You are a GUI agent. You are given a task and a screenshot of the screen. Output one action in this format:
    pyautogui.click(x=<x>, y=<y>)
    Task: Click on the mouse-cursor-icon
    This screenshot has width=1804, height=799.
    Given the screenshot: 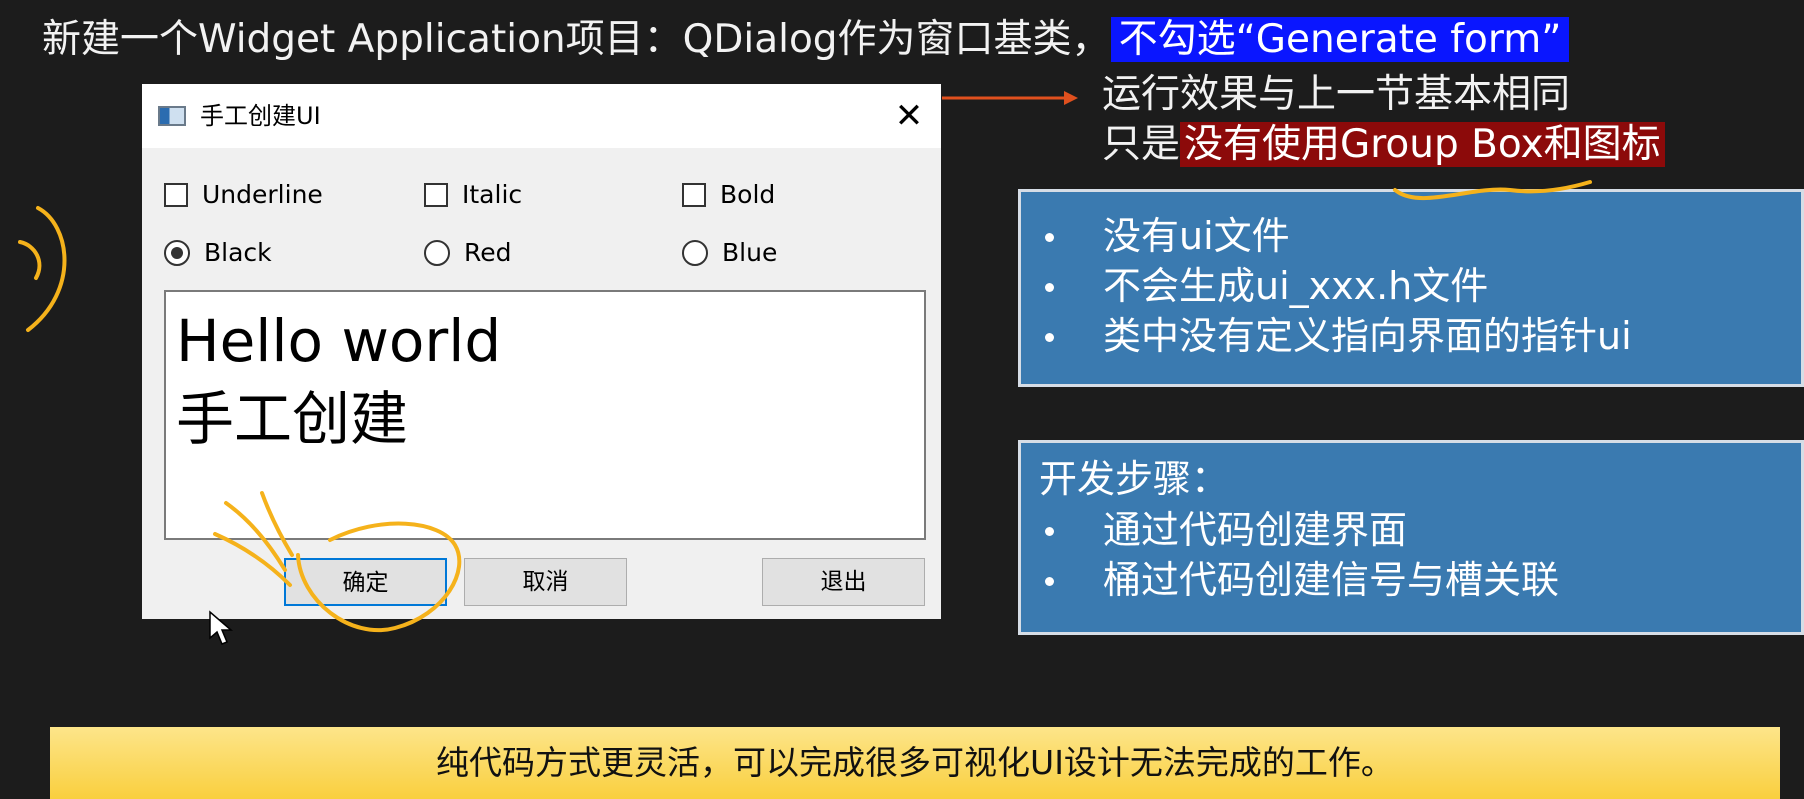 What is the action you would take?
    pyautogui.click(x=221, y=627)
    